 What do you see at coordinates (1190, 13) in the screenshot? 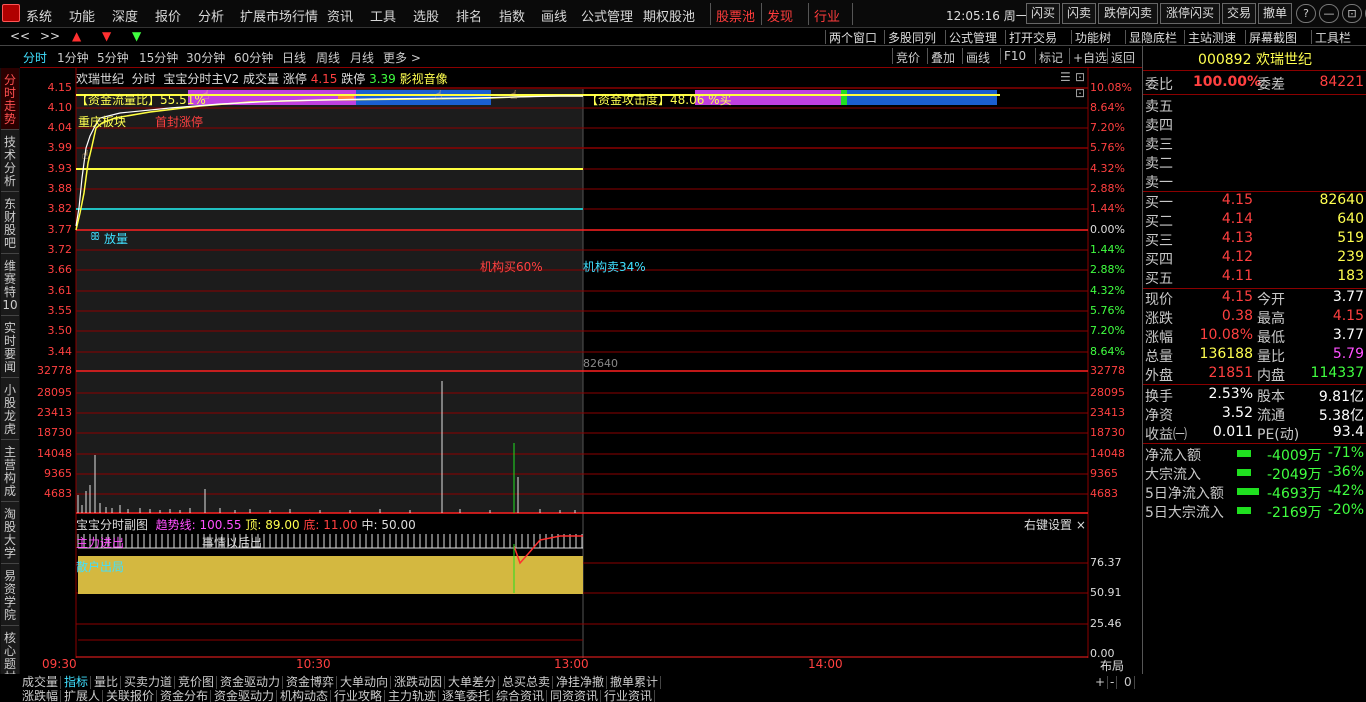
I see `trade-button: 涨停闪买` at bounding box center [1190, 13].